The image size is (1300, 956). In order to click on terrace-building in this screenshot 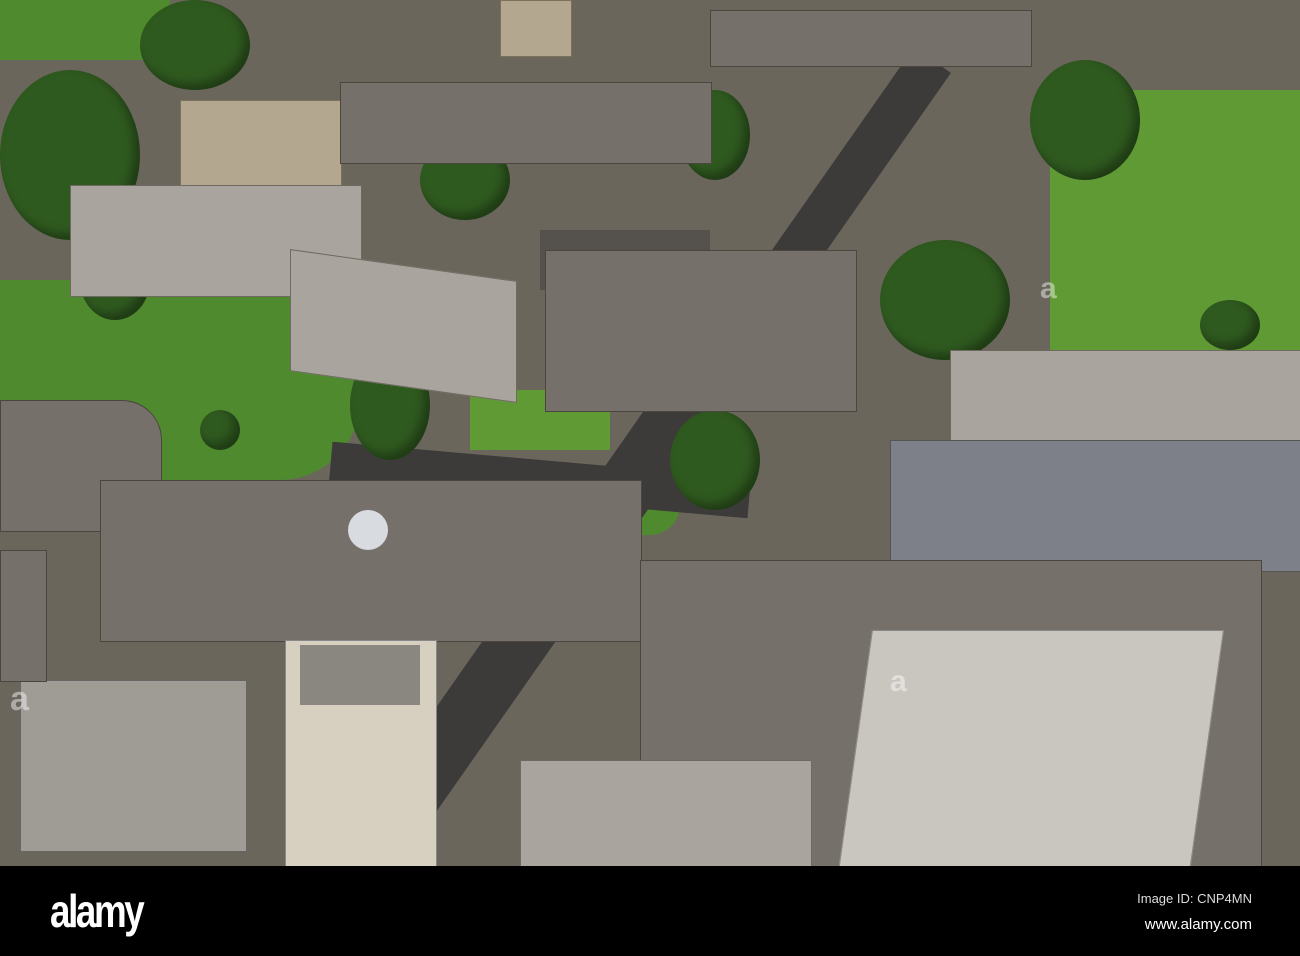, I will do `click(526, 123)`.